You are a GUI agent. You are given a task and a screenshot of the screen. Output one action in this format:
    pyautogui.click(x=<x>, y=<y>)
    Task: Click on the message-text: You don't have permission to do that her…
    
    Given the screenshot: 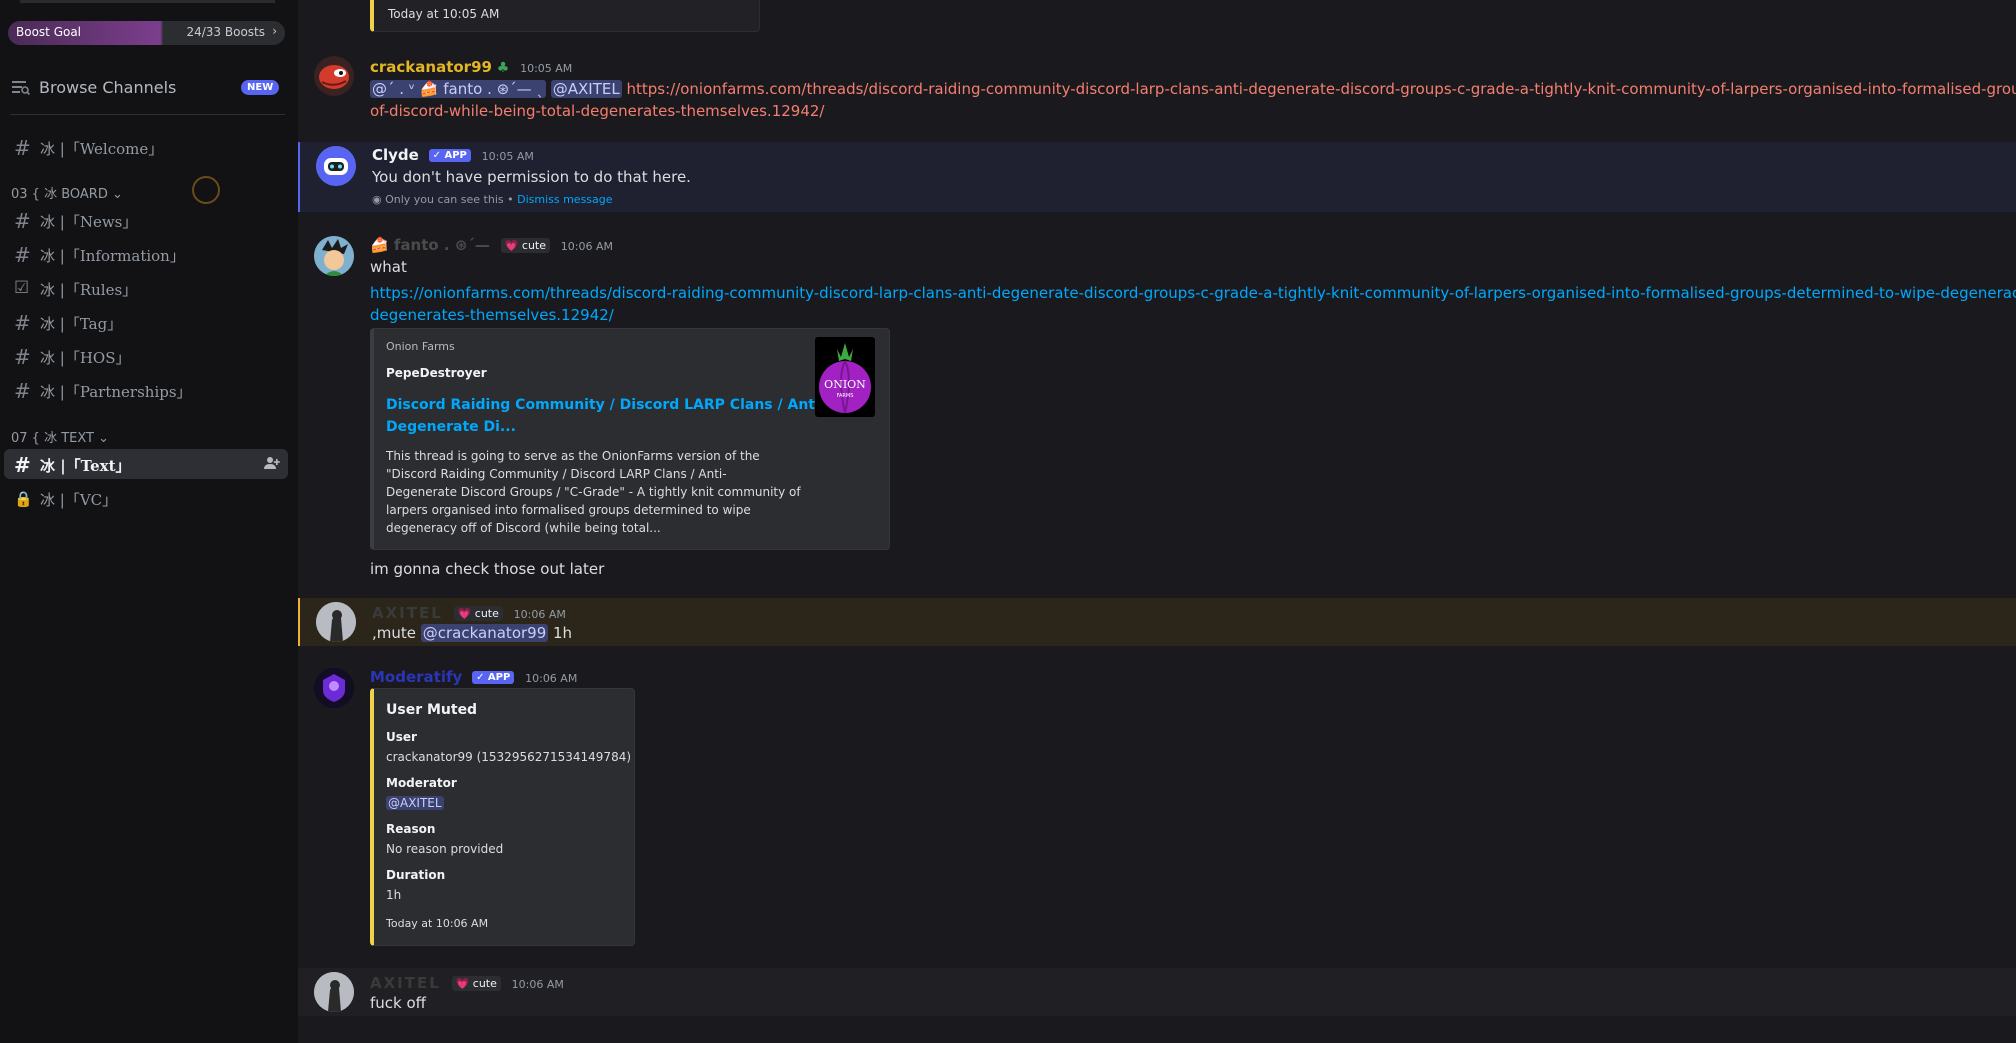 What is the action you would take?
    pyautogui.click(x=531, y=177)
    